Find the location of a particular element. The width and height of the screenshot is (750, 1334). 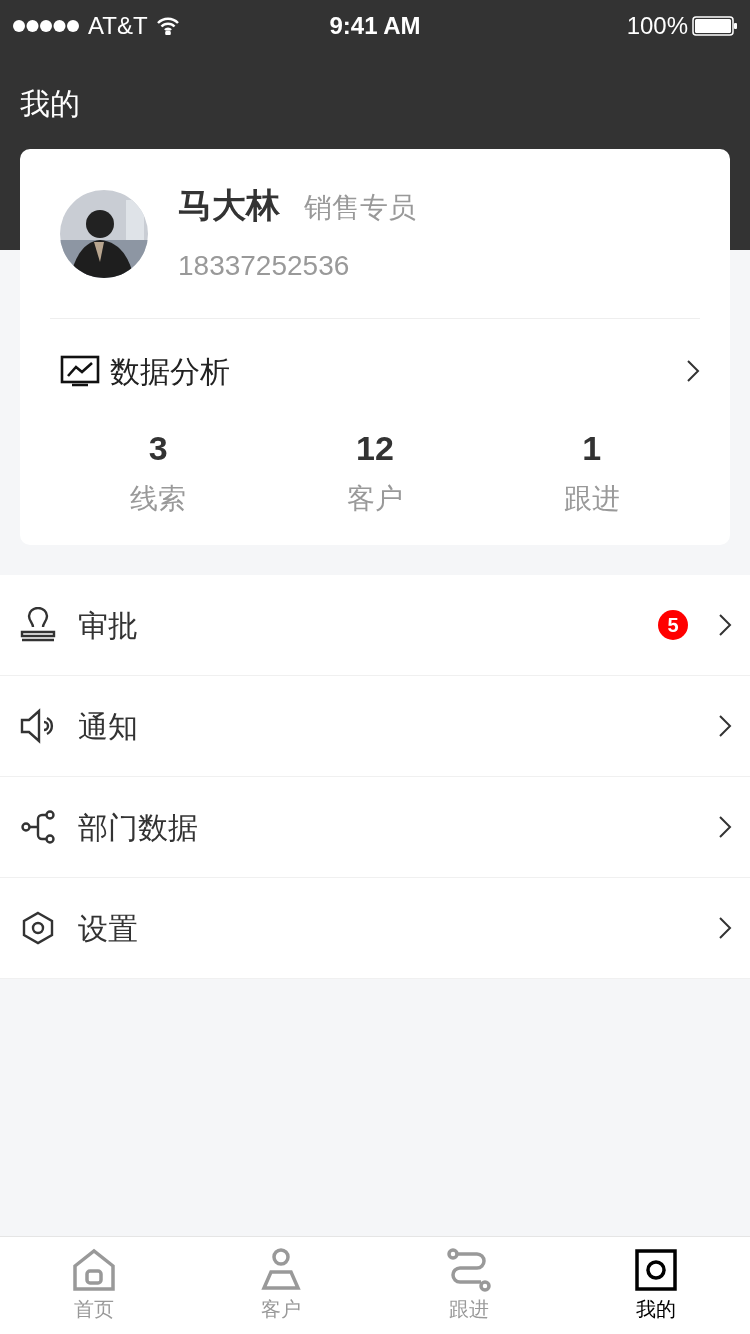

user-role: 销售专员 is located at coordinates (360, 208).